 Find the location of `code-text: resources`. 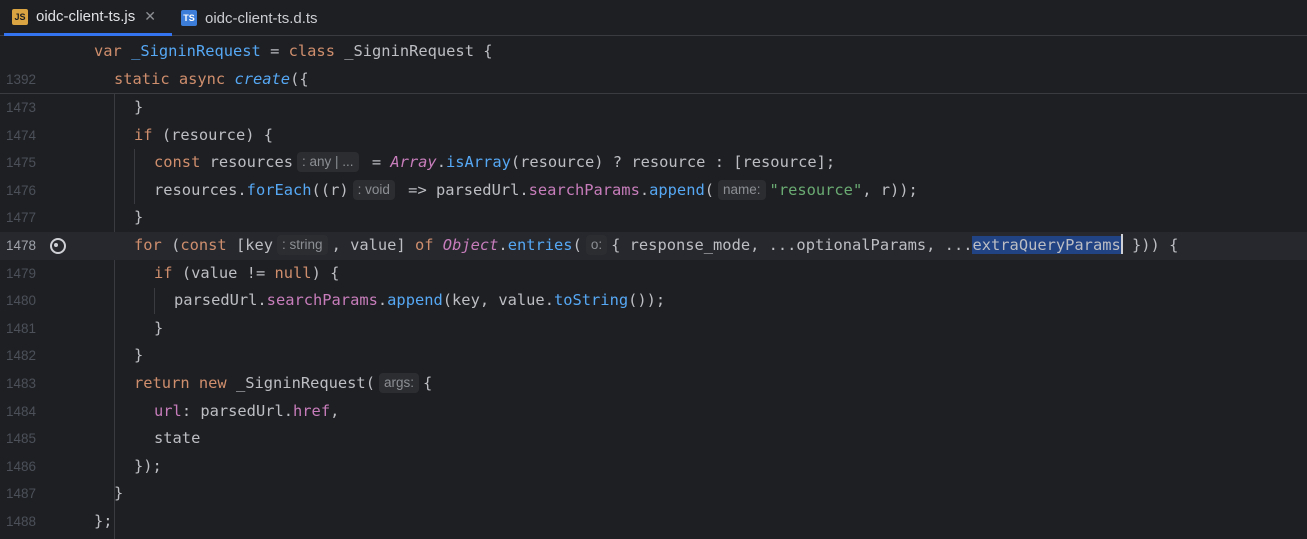

code-text: resources is located at coordinates (247, 162).